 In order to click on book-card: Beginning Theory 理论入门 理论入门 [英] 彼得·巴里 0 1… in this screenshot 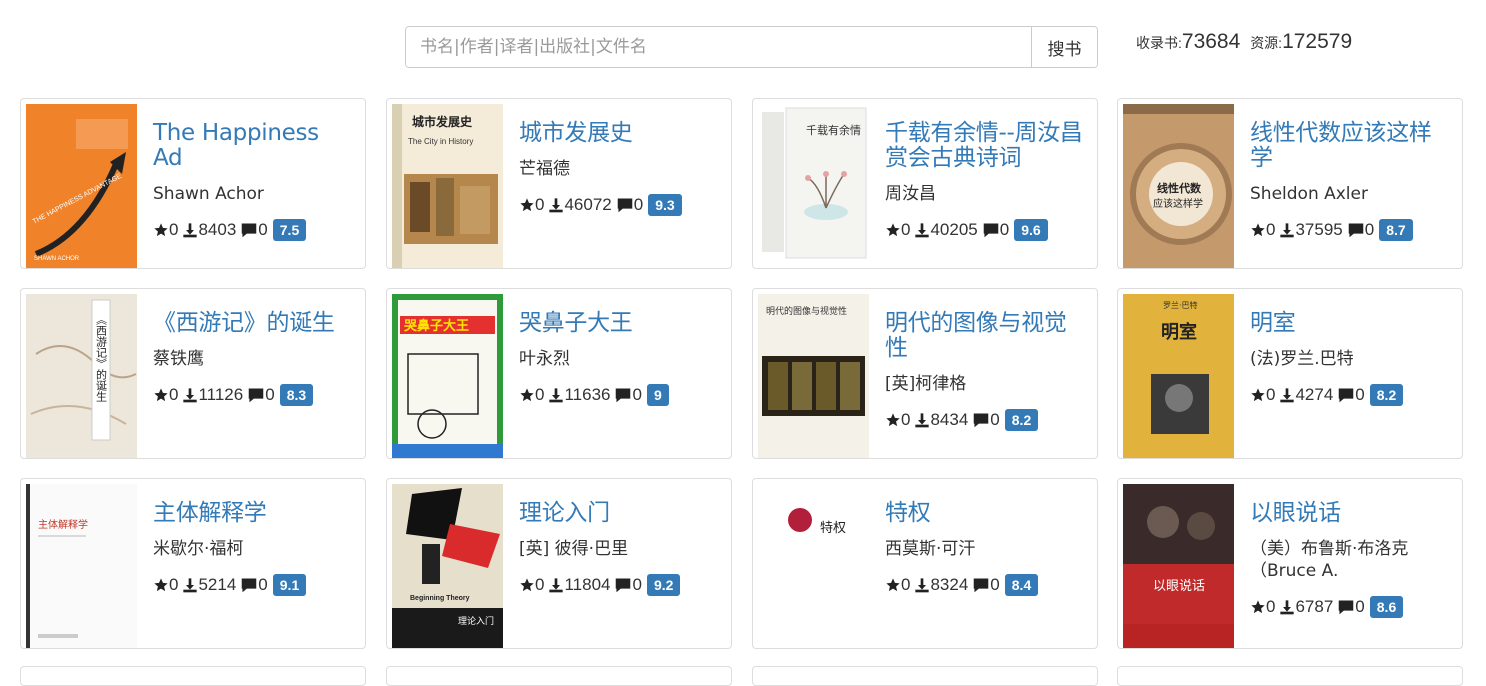, I will do `click(559, 563)`.